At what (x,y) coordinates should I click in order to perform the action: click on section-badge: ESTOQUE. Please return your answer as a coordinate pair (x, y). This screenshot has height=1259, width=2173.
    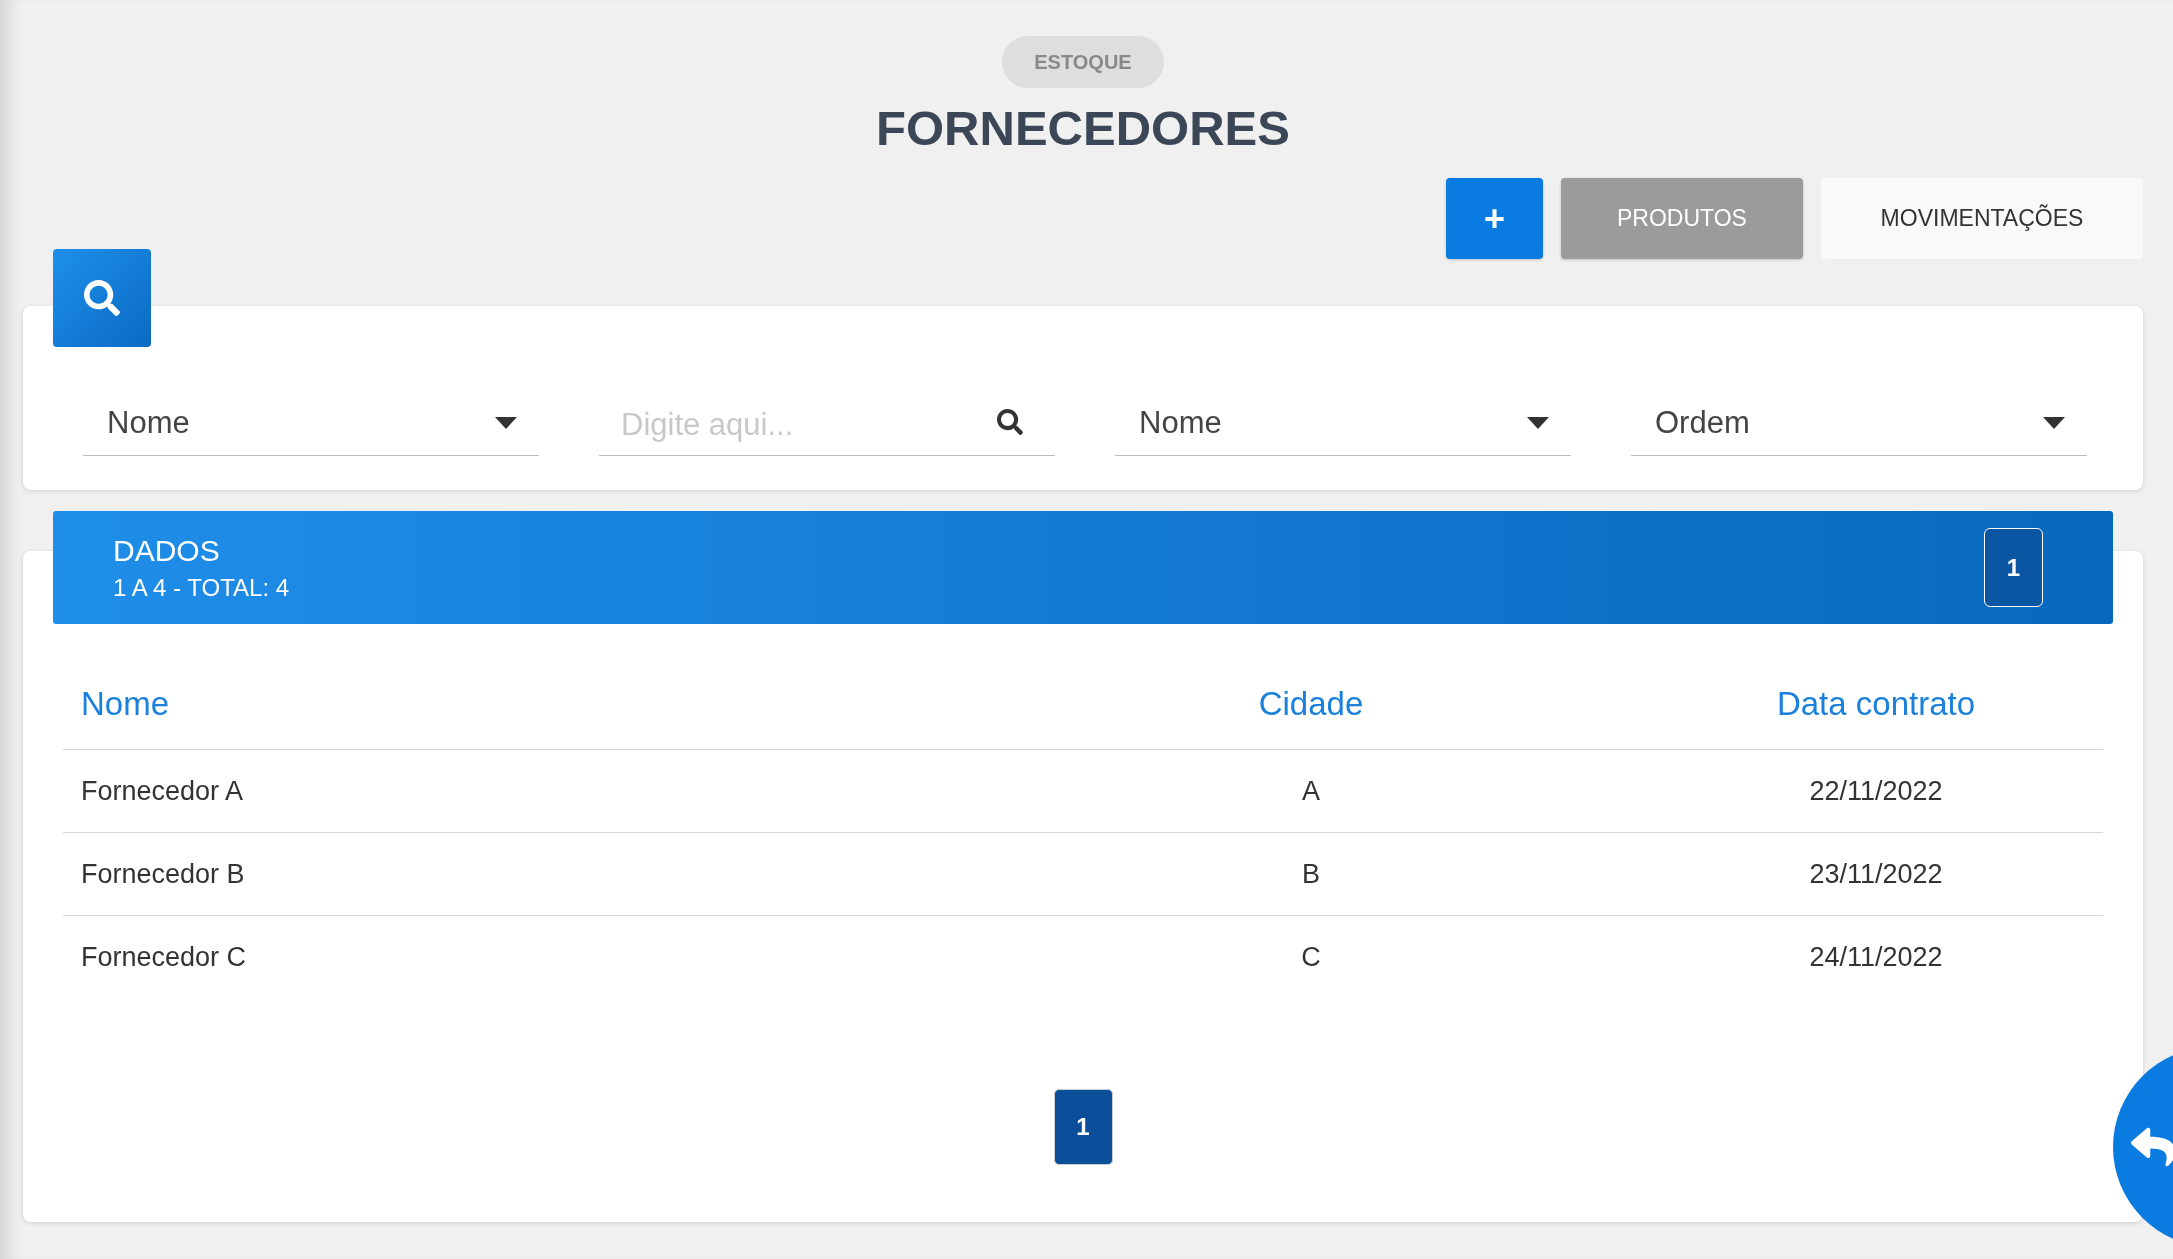
    Looking at the image, I should click on (1083, 62).